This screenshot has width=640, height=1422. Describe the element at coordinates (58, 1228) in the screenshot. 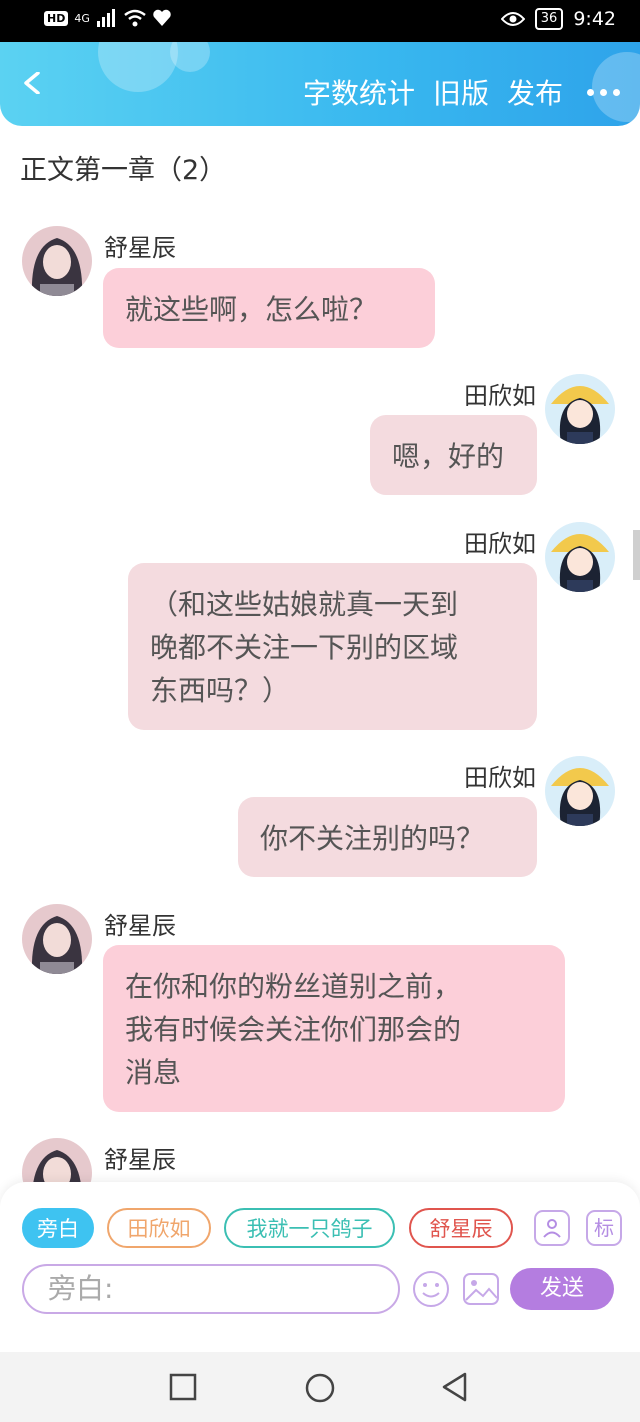

I see `character-chip-narrator: 旁白` at that location.